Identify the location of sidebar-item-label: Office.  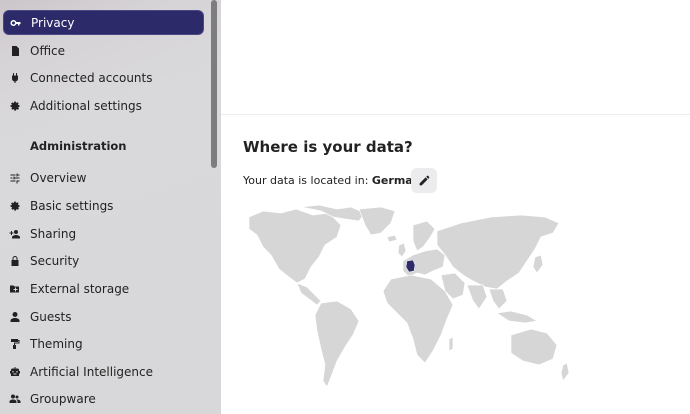
(48, 50).